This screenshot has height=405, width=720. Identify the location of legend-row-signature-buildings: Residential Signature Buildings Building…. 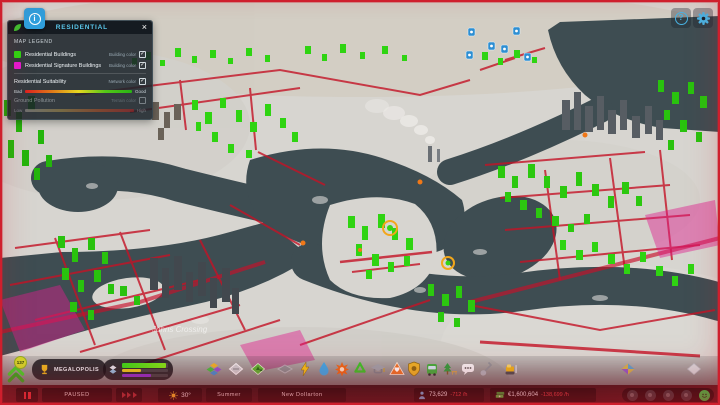
(80, 65).